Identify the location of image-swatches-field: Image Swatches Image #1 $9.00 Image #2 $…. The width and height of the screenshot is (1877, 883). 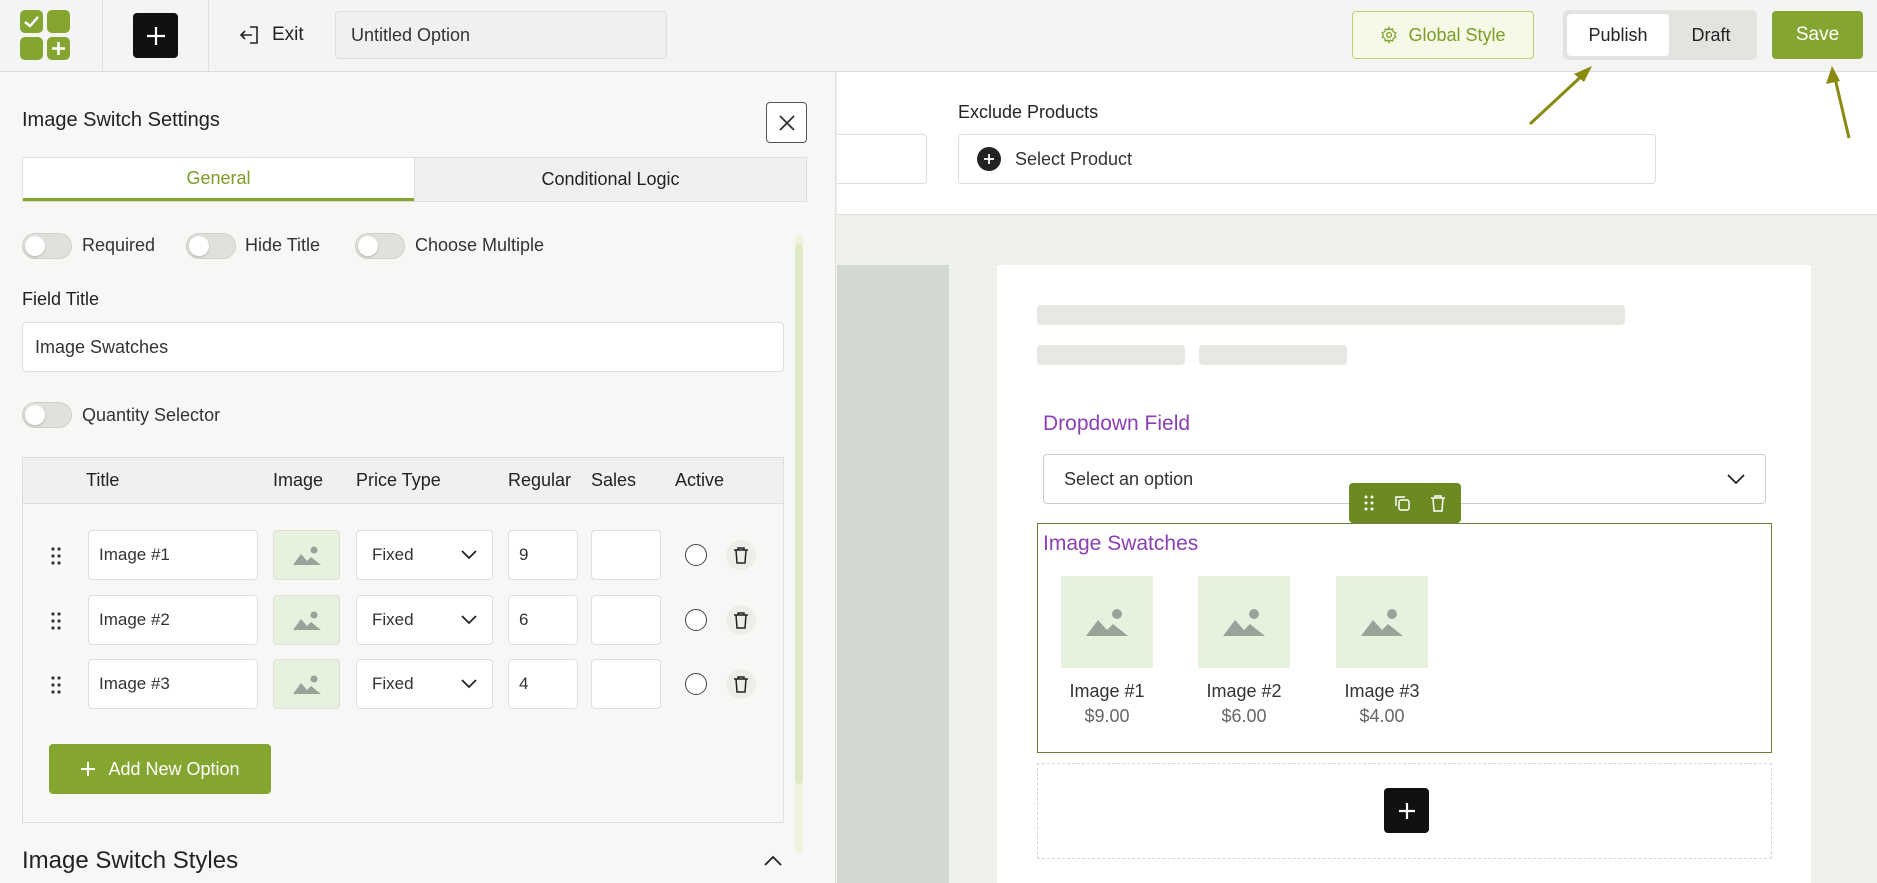
(1404, 638).